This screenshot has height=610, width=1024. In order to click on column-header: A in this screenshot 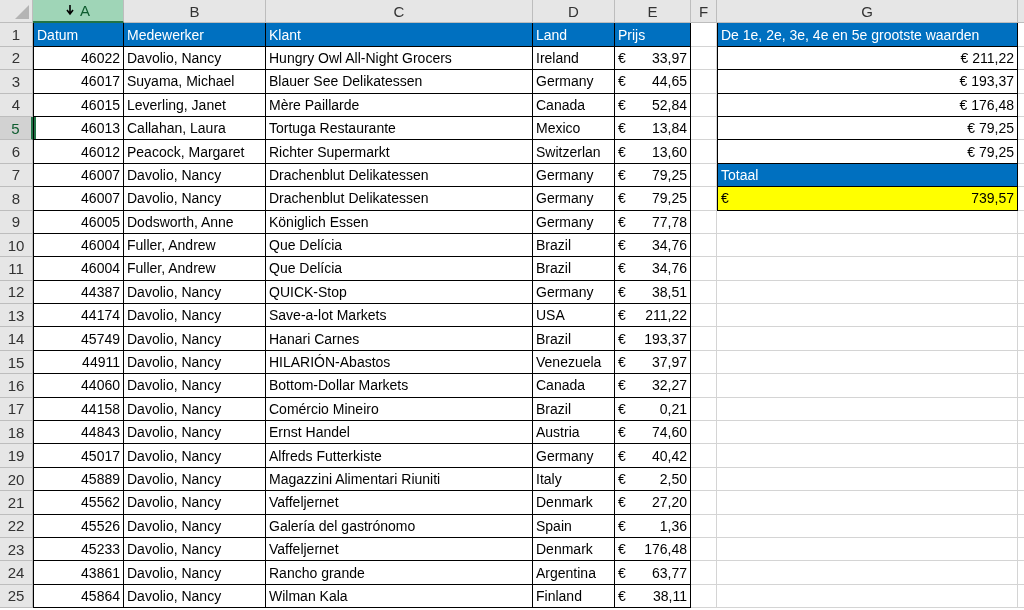, I will do `click(78, 12)`.